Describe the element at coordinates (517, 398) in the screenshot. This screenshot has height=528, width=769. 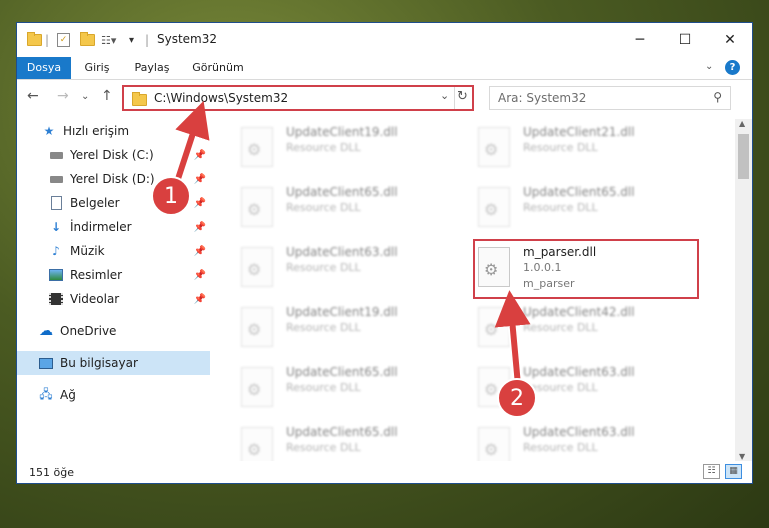
I see `step-2-badge: 2` at that location.